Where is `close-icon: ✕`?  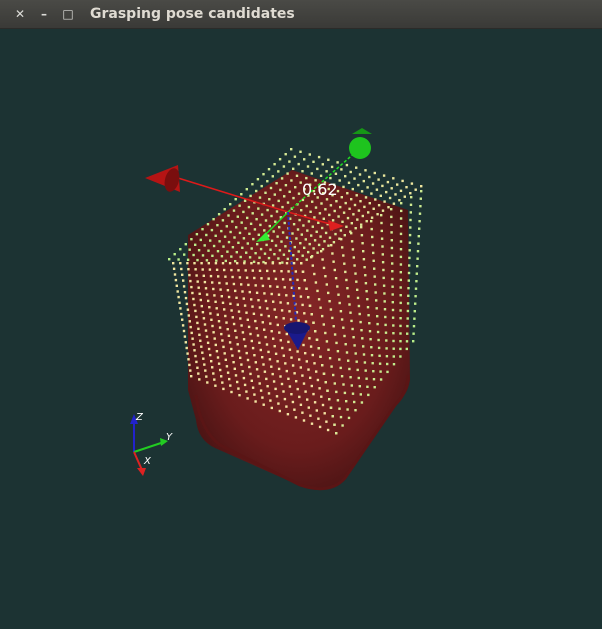
close-icon: ✕ is located at coordinates (20, 14).